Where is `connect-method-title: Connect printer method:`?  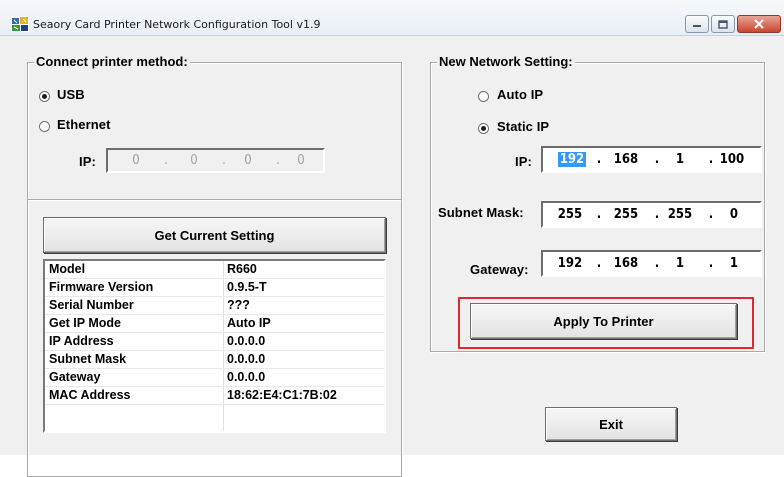 connect-method-title: Connect printer method: is located at coordinates (112, 61).